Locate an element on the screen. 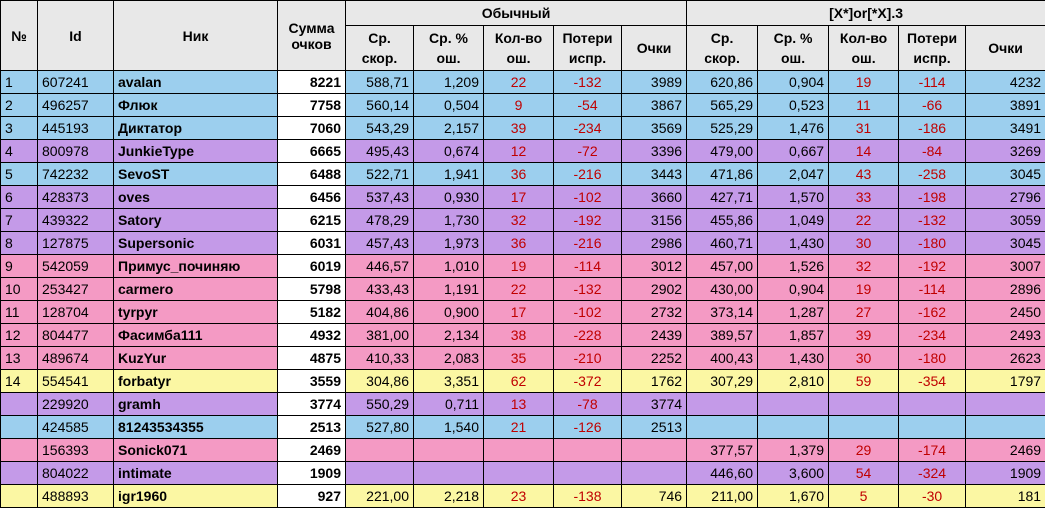  cell-xor-speed: 446,60 is located at coordinates (722, 473).